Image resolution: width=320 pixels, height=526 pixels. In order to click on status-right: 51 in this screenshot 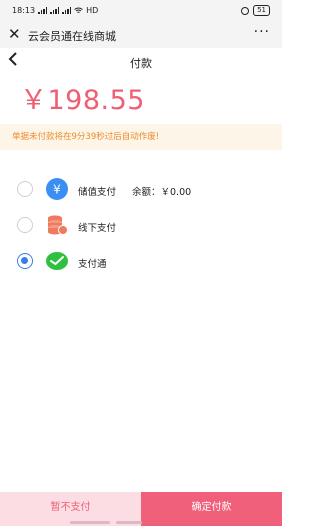, I will do `click(255, 10)`.